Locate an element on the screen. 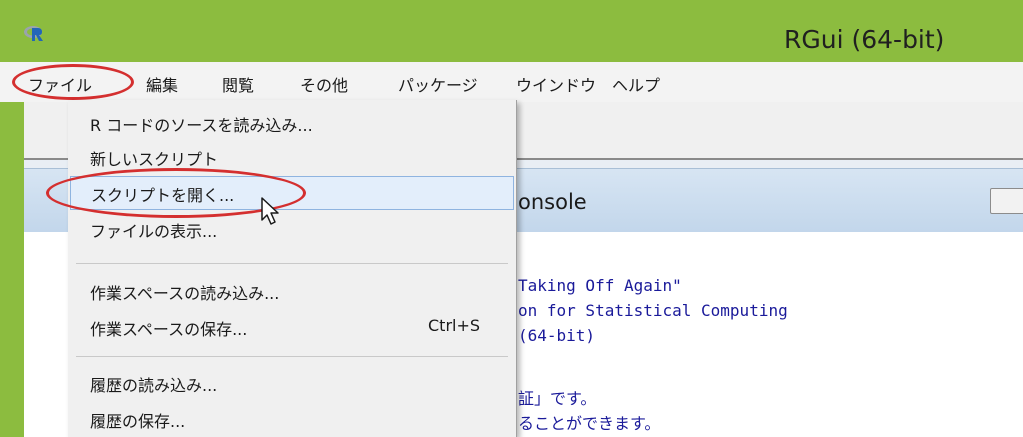  file-menu-annotation-circle is located at coordinates (73, 82).